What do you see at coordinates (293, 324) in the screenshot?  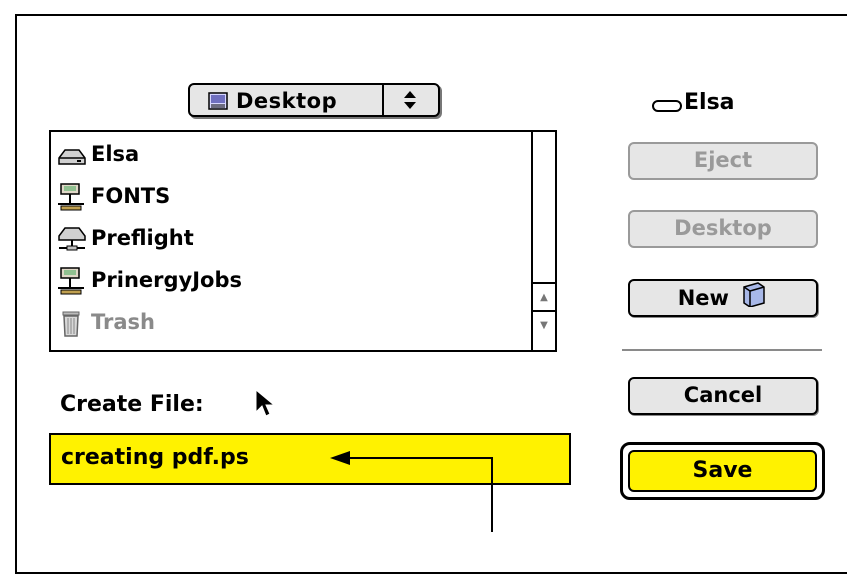 I see `list-item: Trash` at bounding box center [293, 324].